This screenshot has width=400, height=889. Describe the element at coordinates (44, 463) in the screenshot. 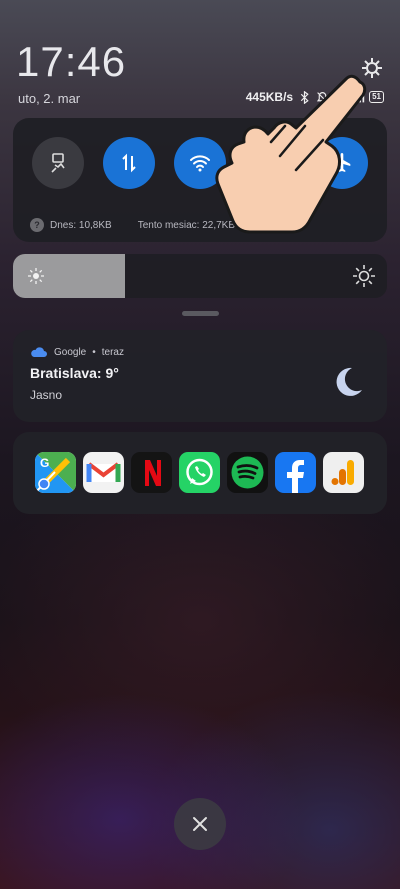

I see `svg-text: G` at that location.